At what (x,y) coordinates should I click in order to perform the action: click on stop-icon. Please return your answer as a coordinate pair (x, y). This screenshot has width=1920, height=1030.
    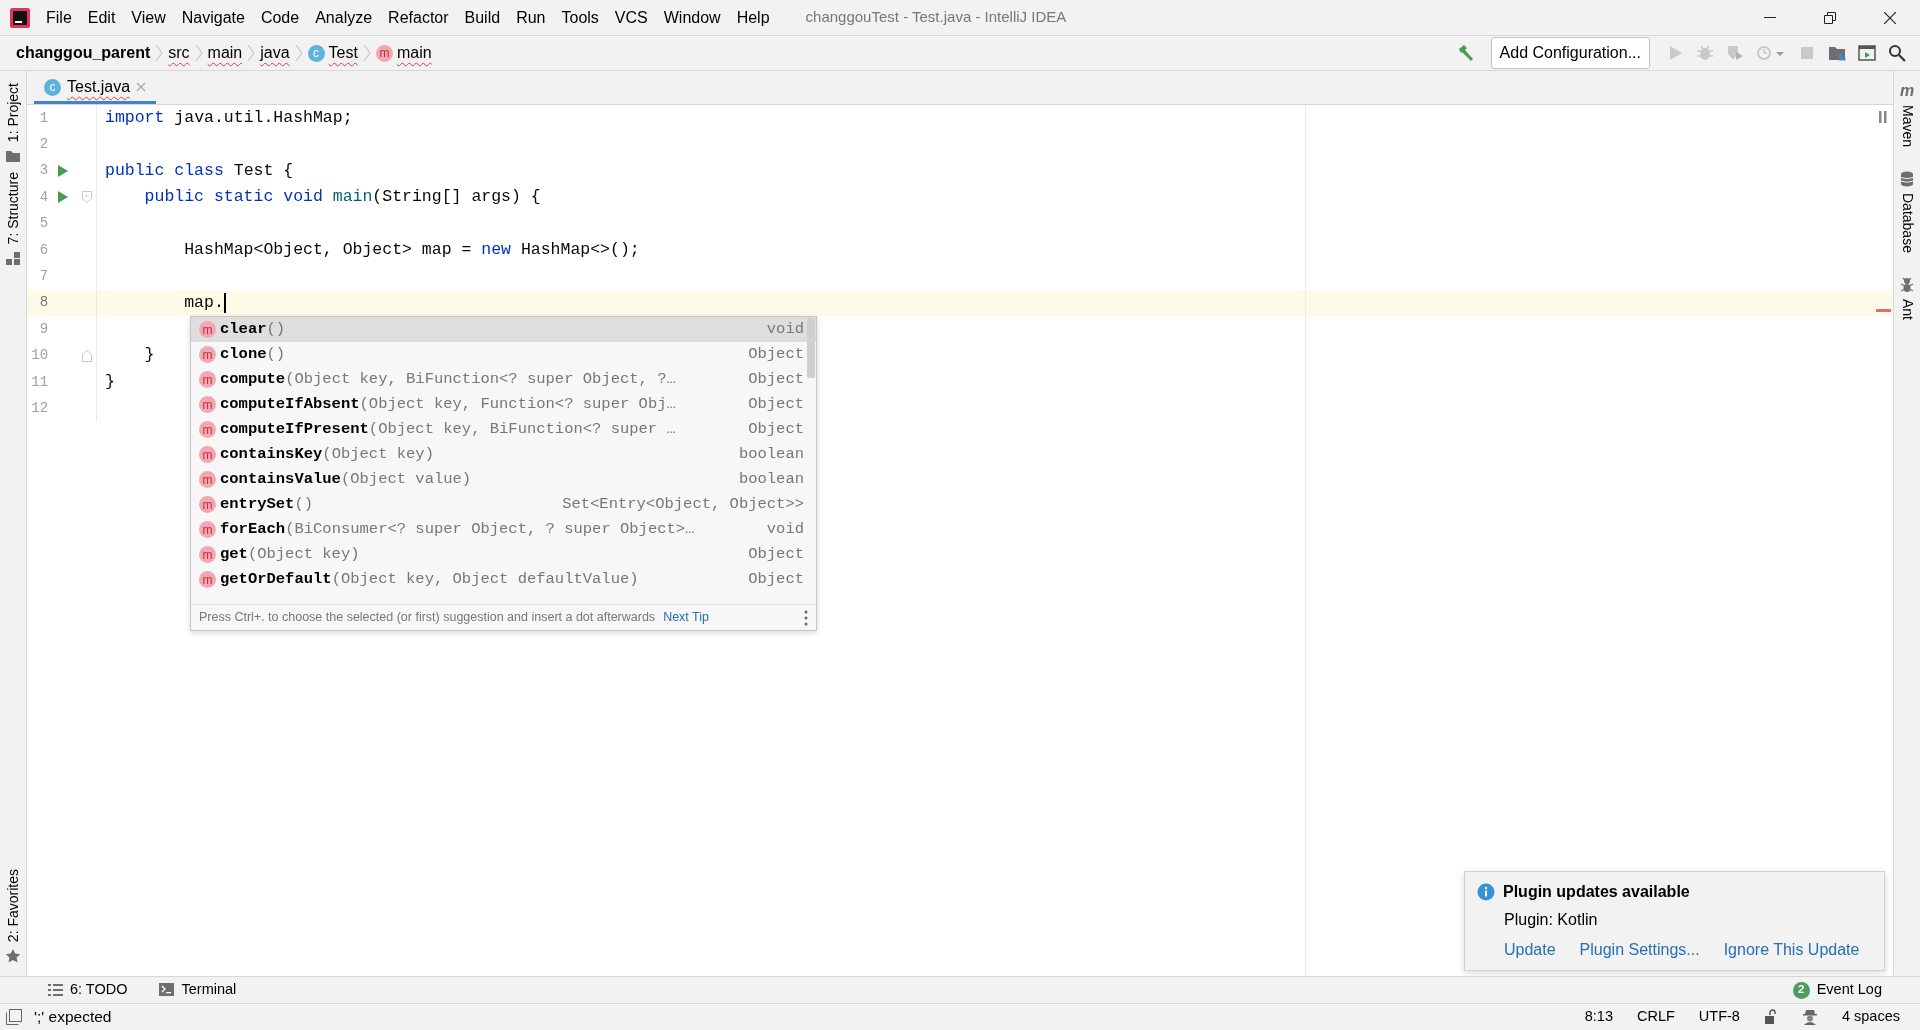
    Looking at the image, I should click on (1807, 53).